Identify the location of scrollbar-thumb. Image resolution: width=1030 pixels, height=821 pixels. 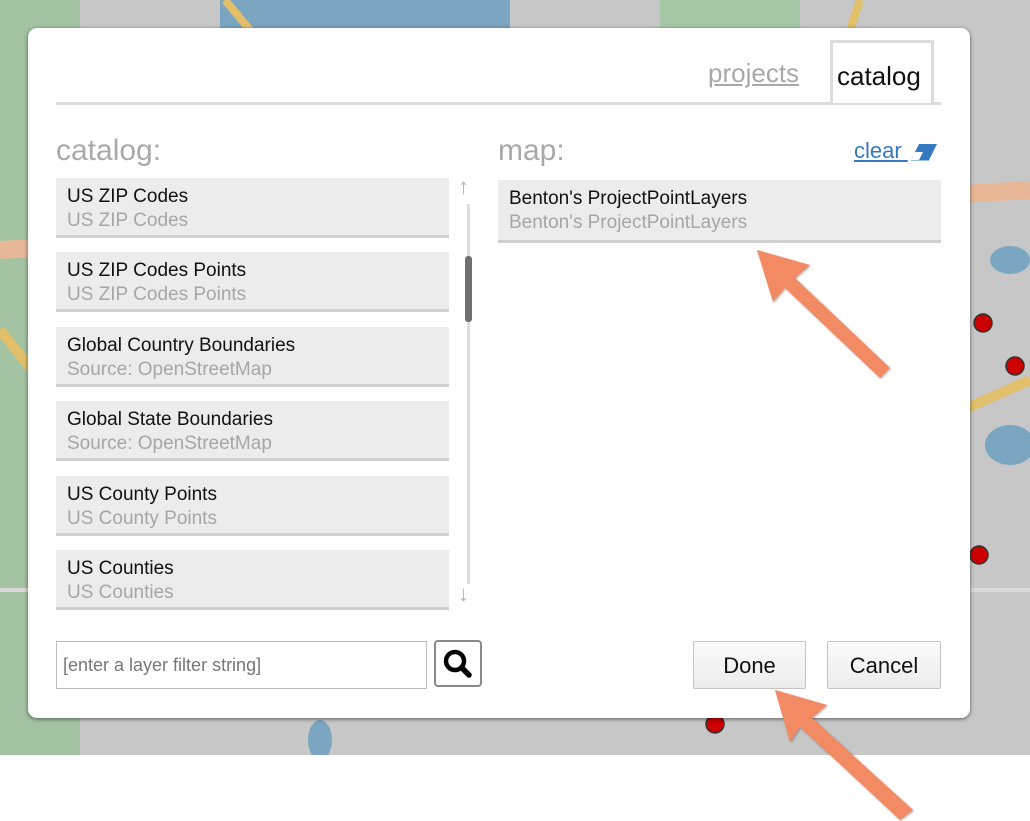
(468, 289).